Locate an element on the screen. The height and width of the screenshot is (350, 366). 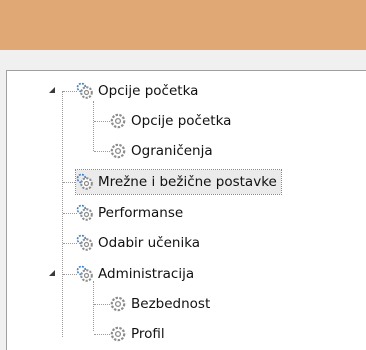
tree-item-label: Performanse is located at coordinates (141, 213).